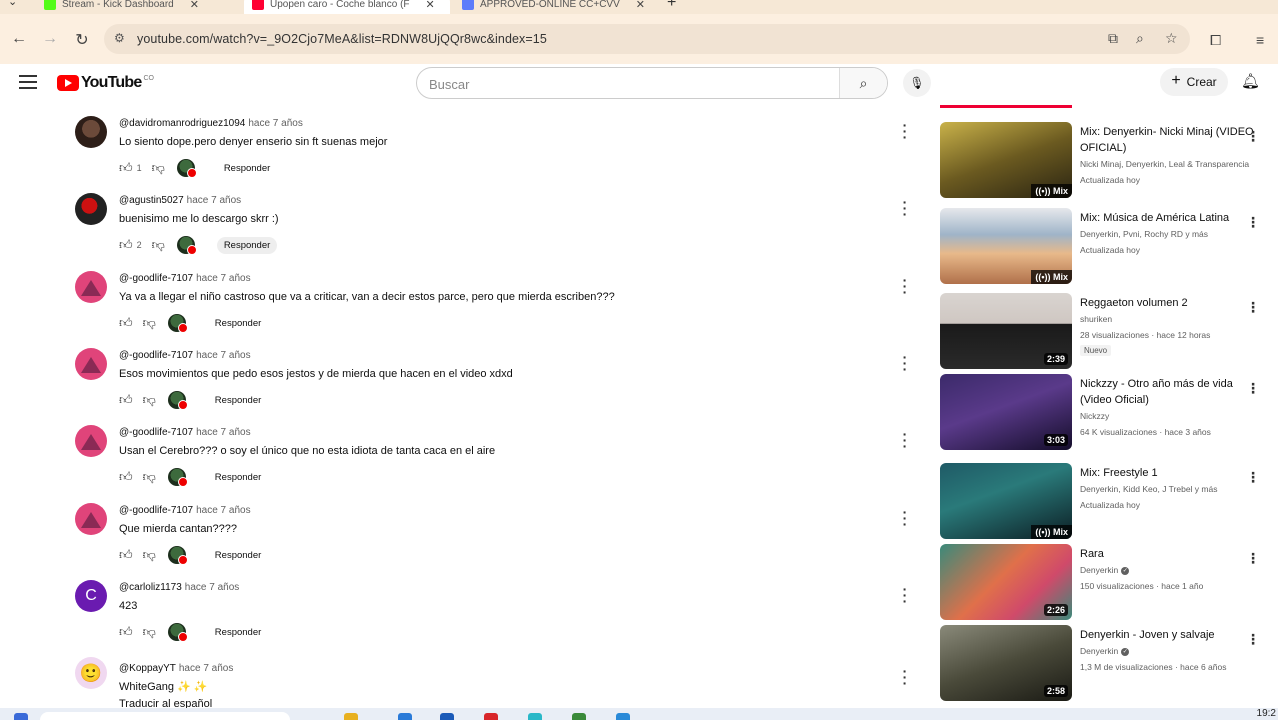 Image resolution: width=1278 pixels, height=720 pixels. What do you see at coordinates (91, 596) in the screenshot?
I see `avatar: C` at bounding box center [91, 596].